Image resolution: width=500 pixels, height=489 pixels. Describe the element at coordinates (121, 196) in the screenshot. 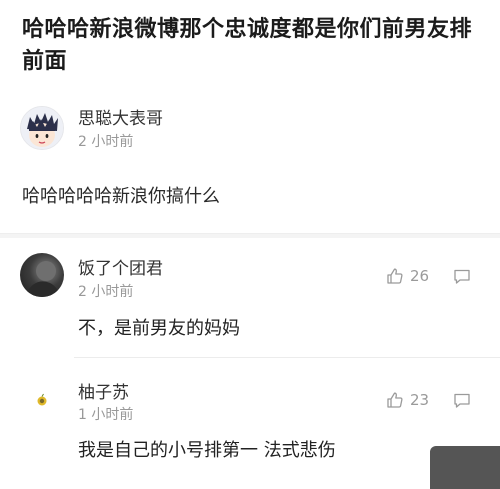

I see `post-body: 哈哈哈哈哈新浪你搞什么` at that location.